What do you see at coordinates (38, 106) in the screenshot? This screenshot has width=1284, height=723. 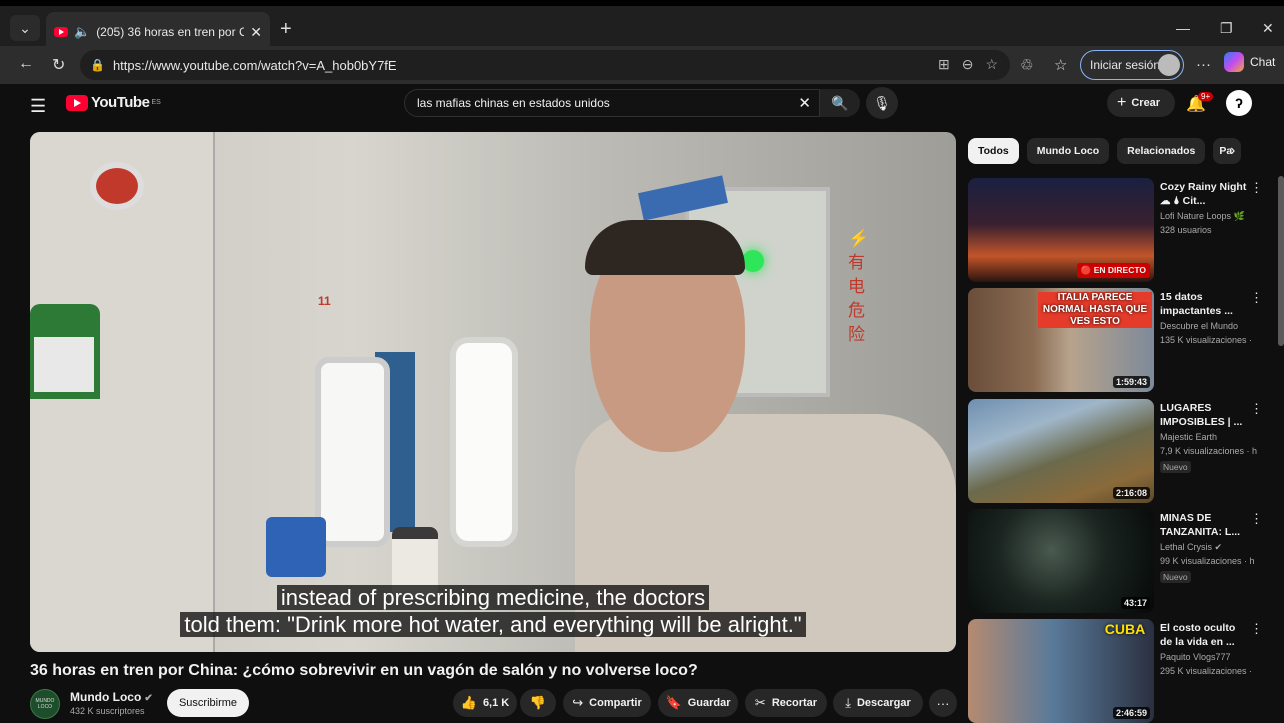 I see `hamburger-menu-icon: ☰` at bounding box center [38, 106].